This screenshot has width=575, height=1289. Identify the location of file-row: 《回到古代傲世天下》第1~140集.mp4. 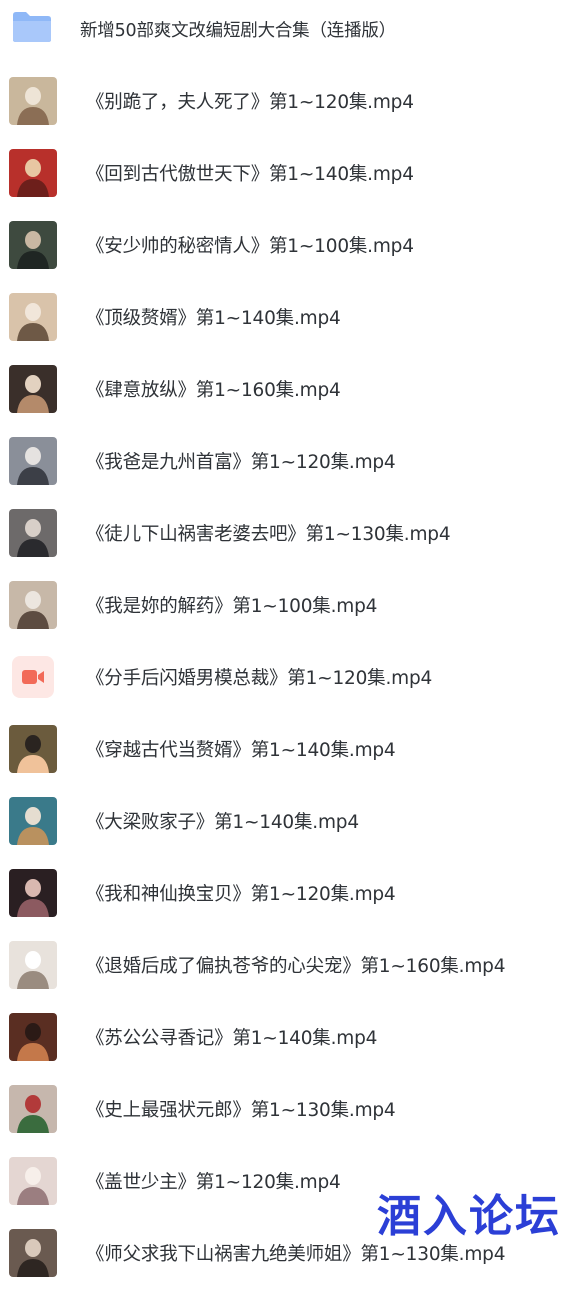
(287, 173).